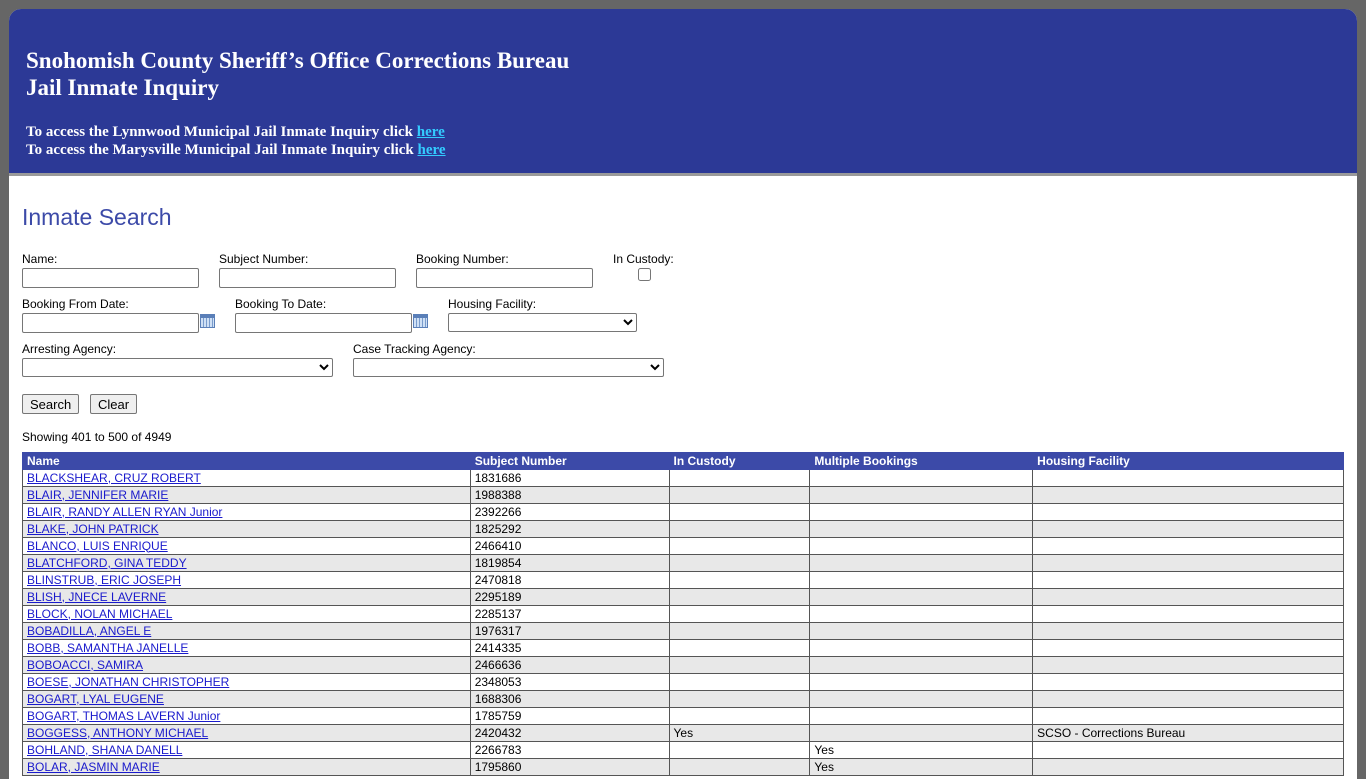 This screenshot has width=1366, height=779. I want to click on arresting-agency-select, so click(177, 367).